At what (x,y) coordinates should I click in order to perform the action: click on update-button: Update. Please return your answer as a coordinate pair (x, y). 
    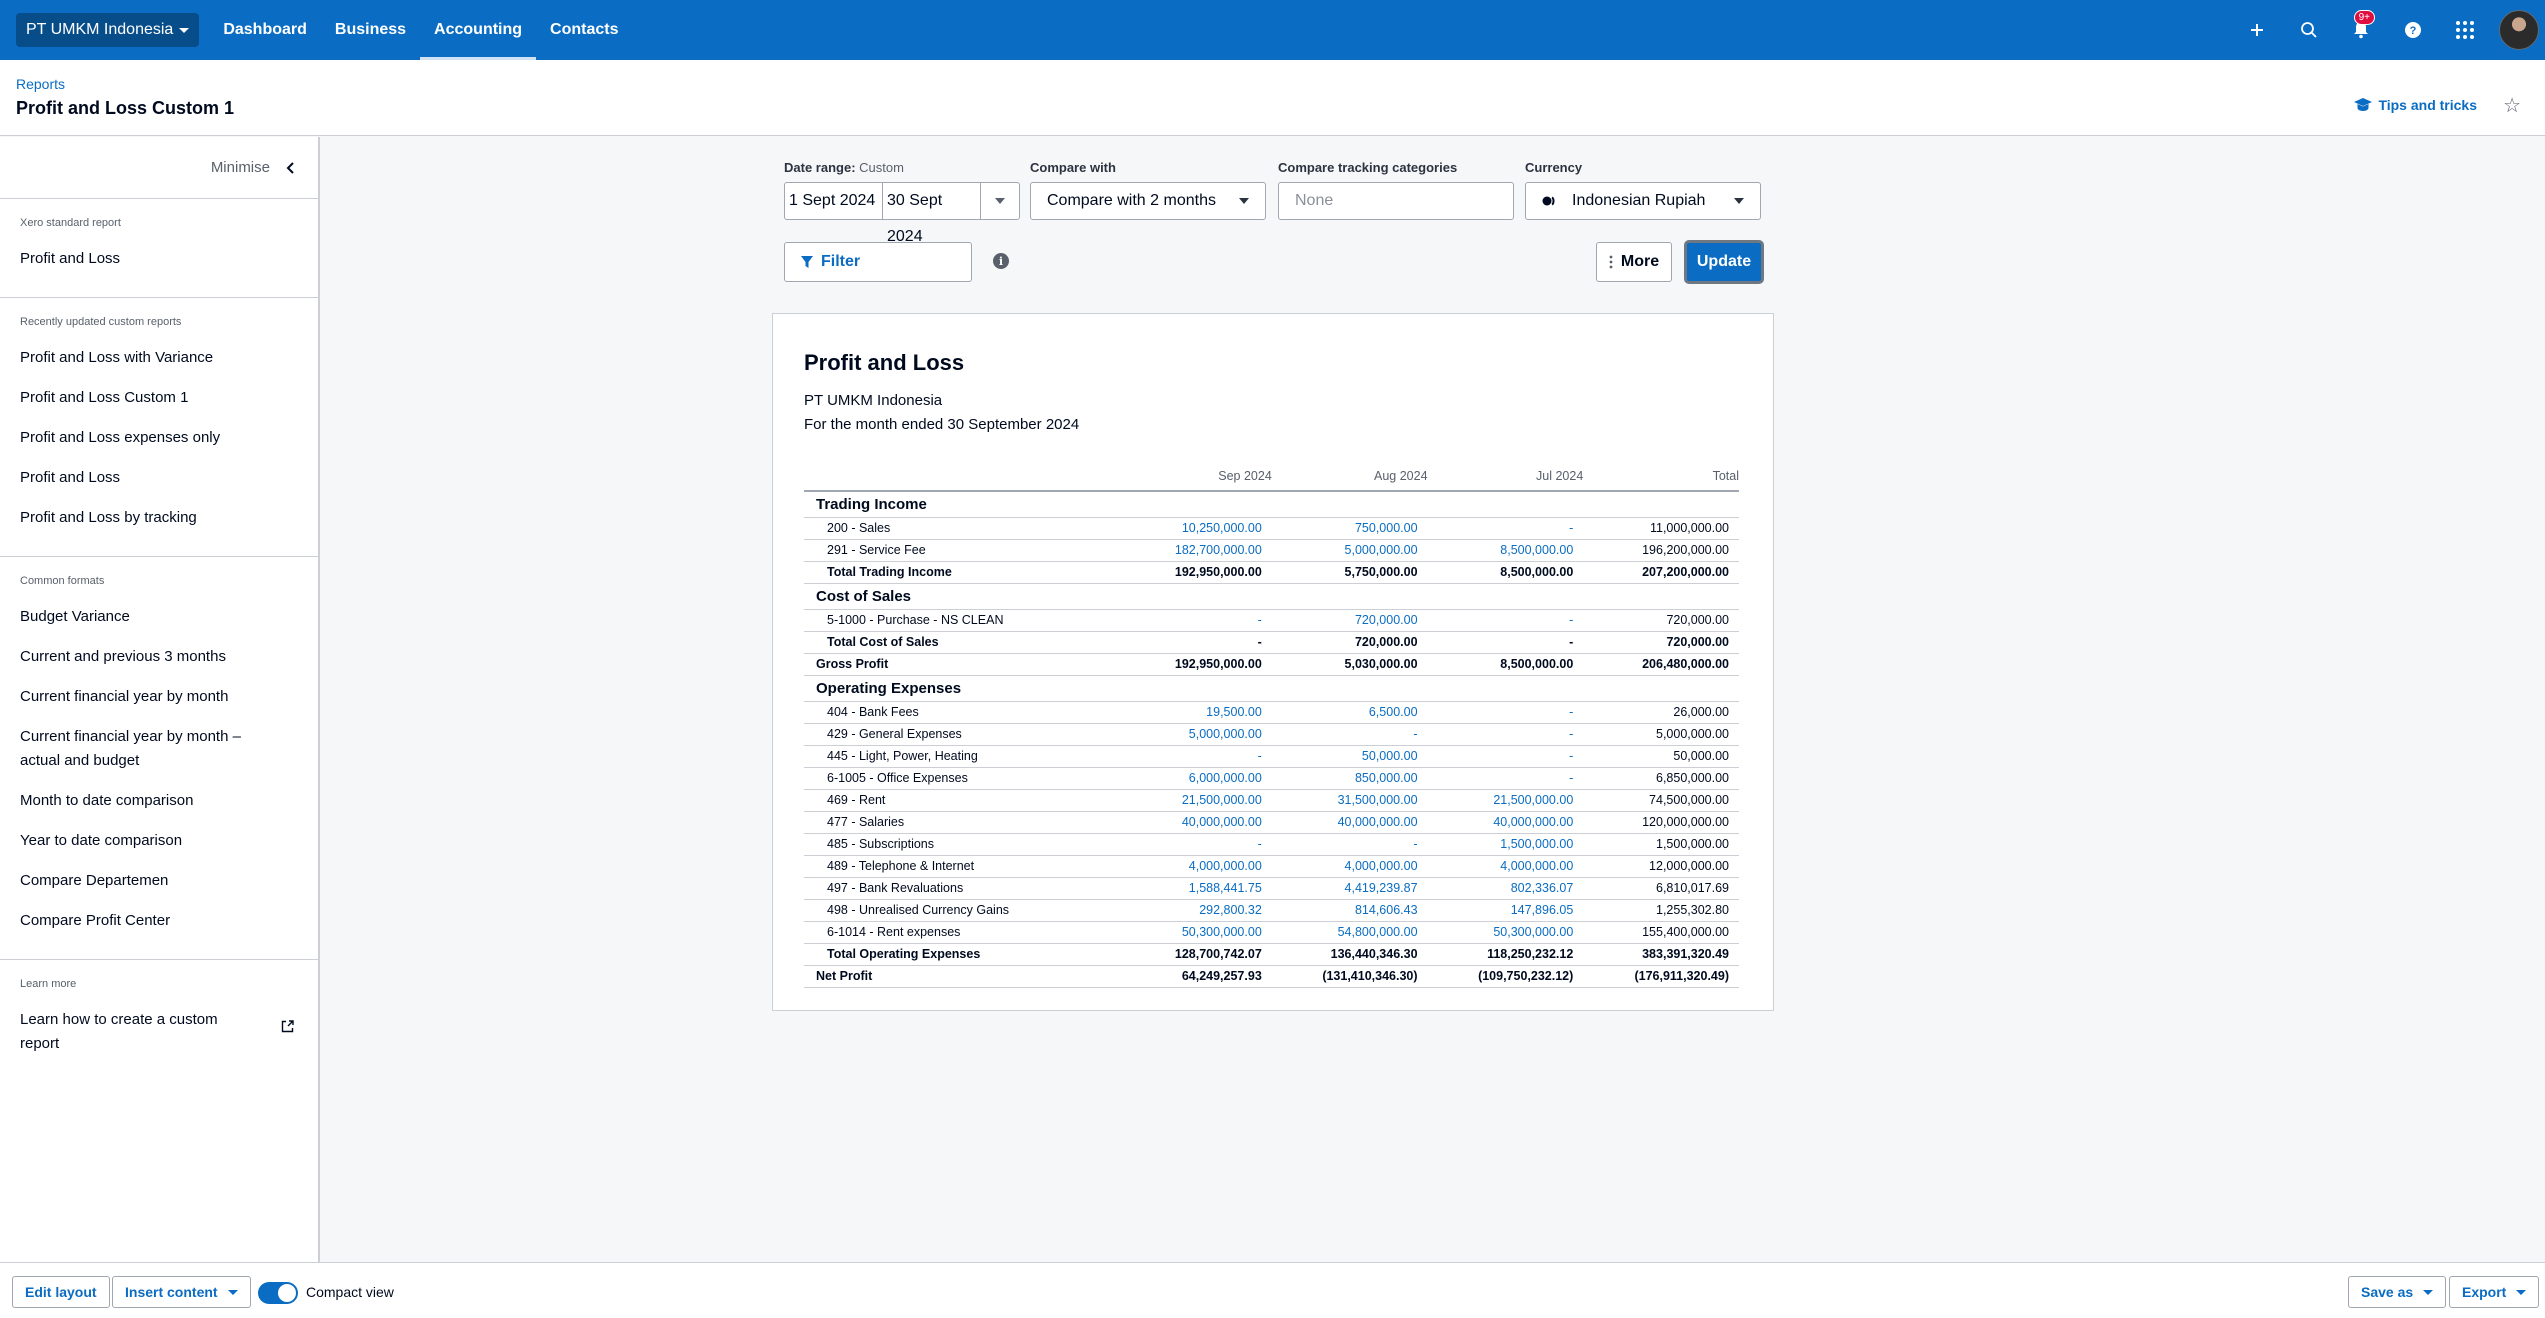
    Looking at the image, I should click on (1724, 262).